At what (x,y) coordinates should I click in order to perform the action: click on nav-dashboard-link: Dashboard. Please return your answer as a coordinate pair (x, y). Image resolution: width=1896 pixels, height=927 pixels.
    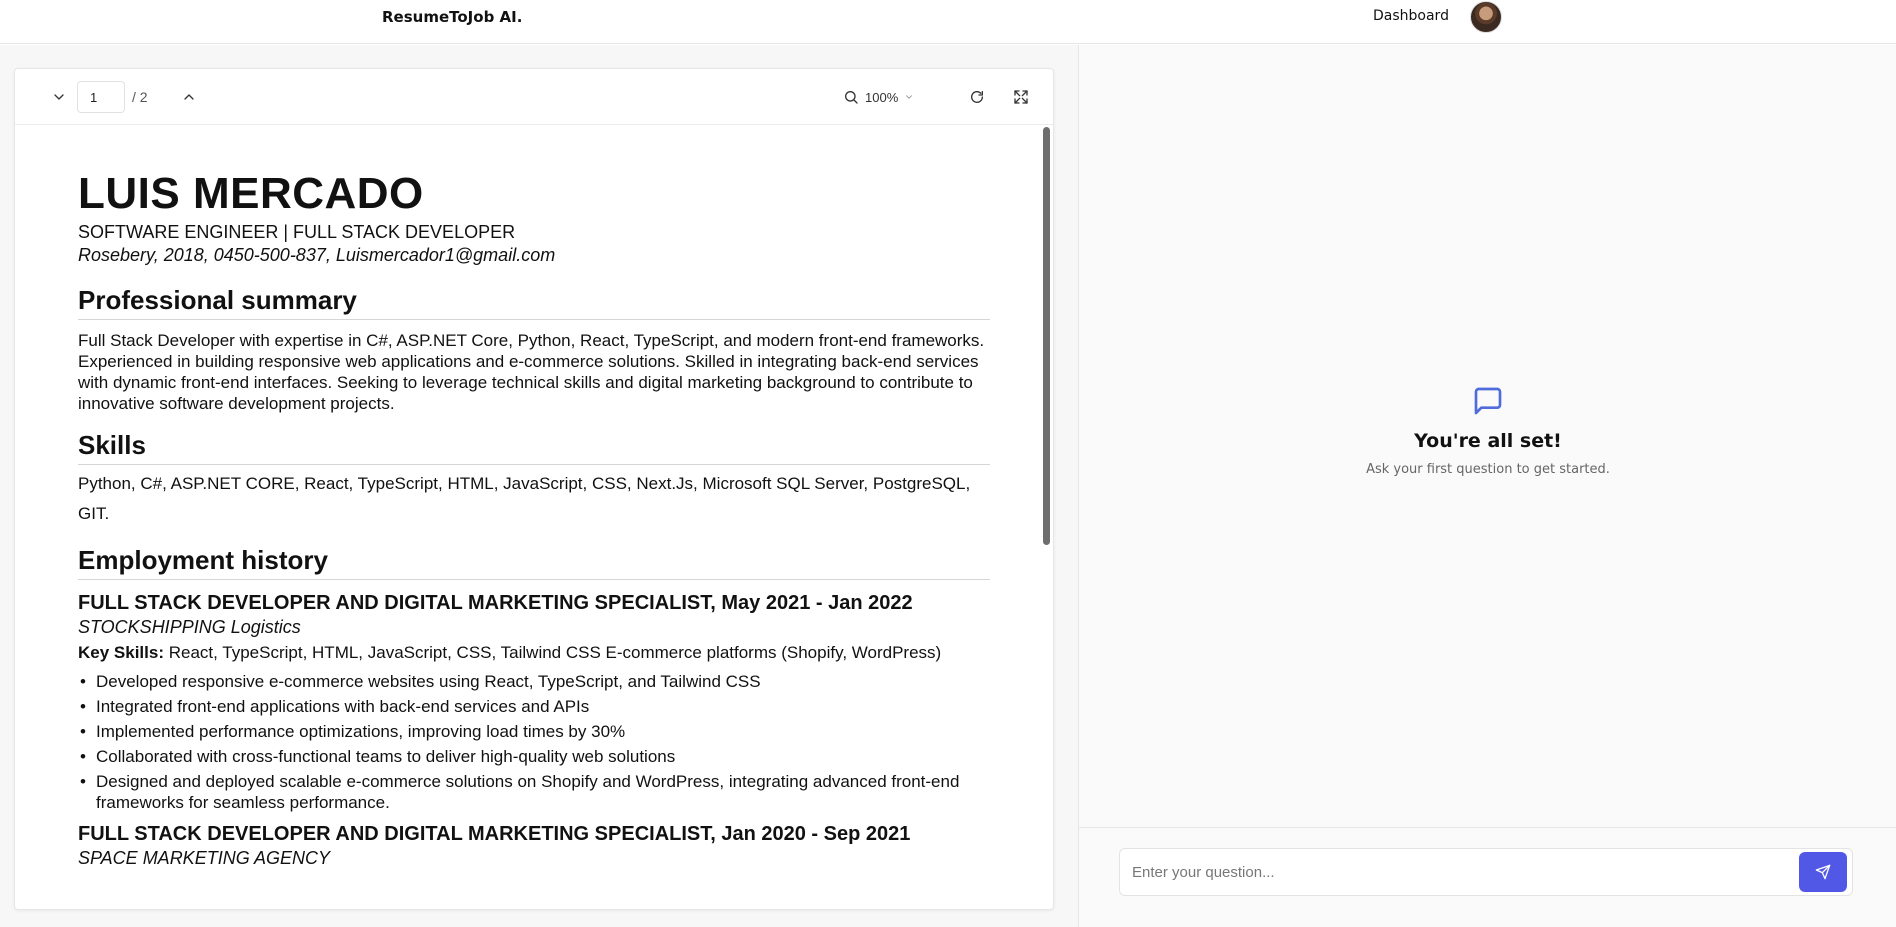
    Looking at the image, I should click on (1411, 16).